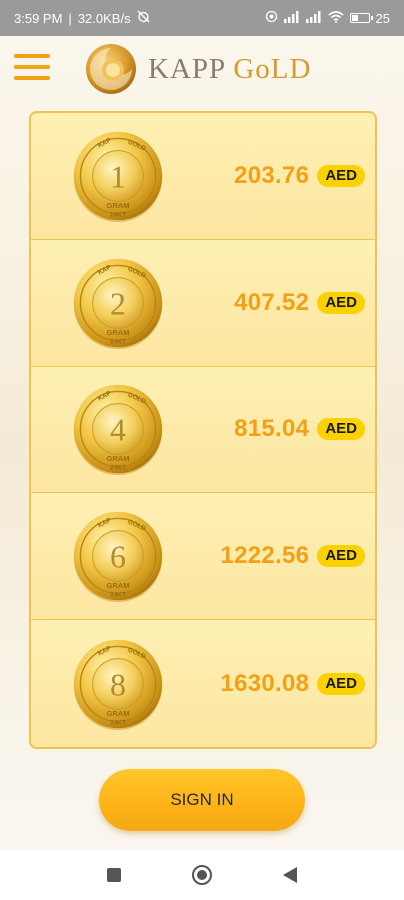  I want to click on app-header: KAPP GoLD, so click(202, 67).